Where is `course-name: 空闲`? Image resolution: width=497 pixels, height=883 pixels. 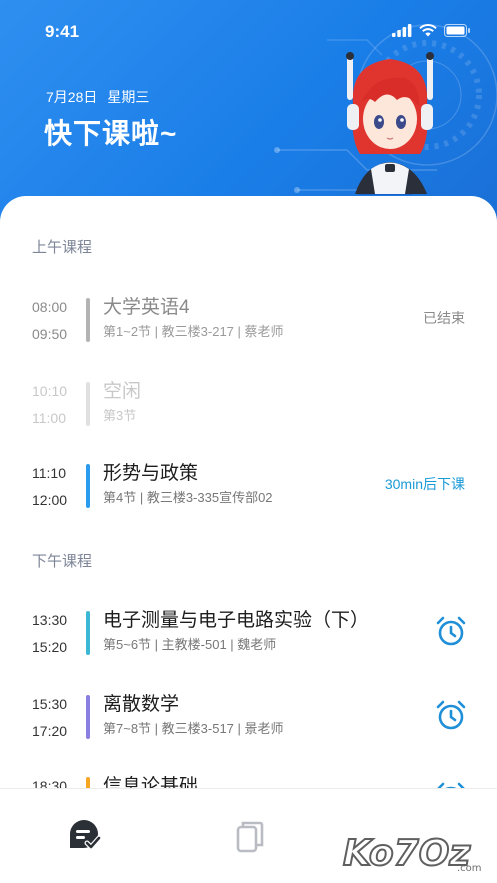
course-name: 空闲 is located at coordinates (122, 391).